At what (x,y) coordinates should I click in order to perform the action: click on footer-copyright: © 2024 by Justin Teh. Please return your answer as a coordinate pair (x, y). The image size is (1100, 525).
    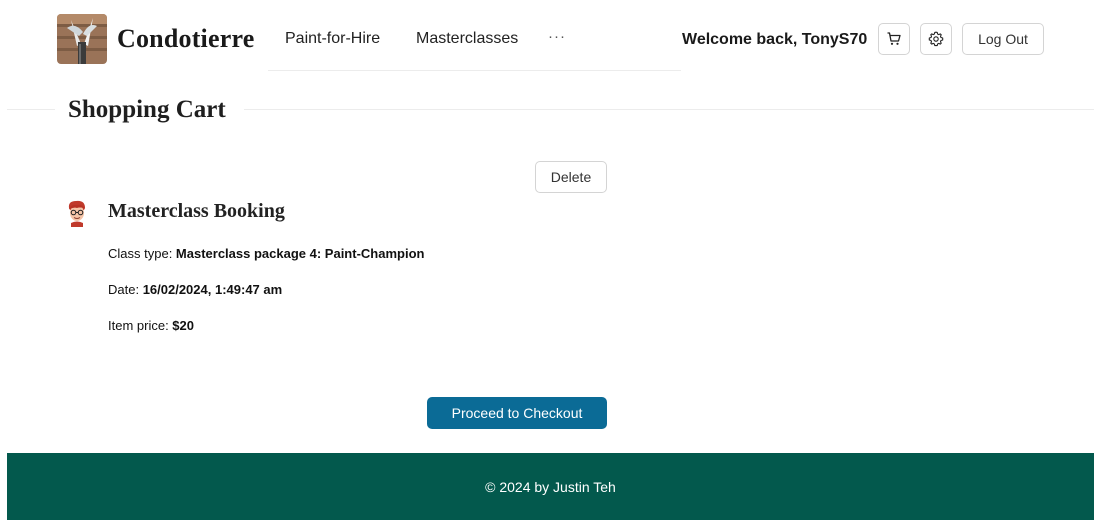
    Looking at the image, I should click on (550, 486).